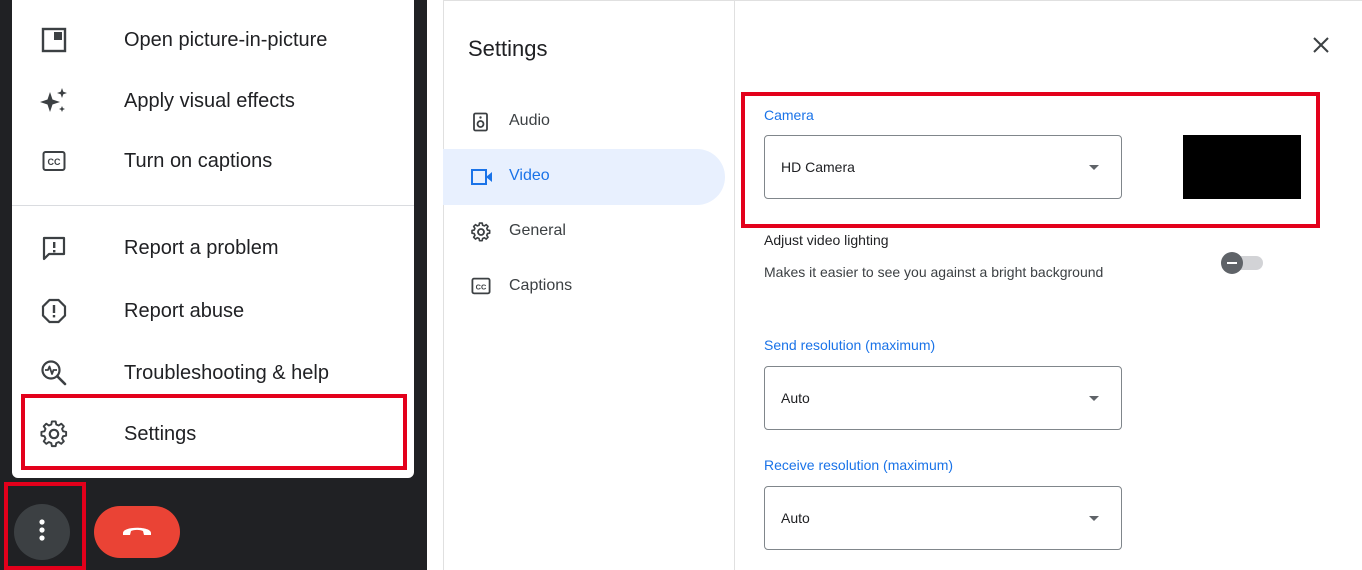  What do you see at coordinates (54, 311) in the screenshot?
I see `report-abuse-icon` at bounding box center [54, 311].